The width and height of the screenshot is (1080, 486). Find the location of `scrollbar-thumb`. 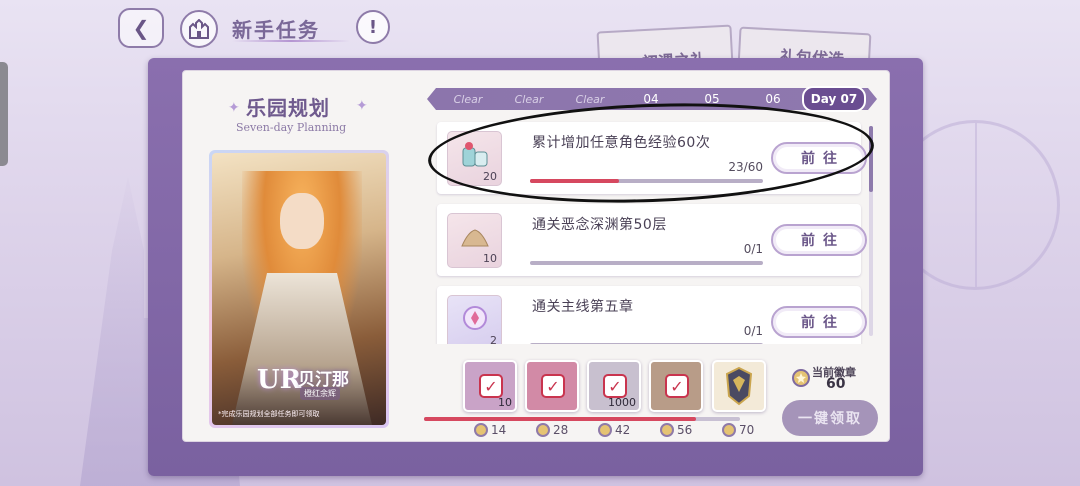

scrollbar-thumb is located at coordinates (871, 159).